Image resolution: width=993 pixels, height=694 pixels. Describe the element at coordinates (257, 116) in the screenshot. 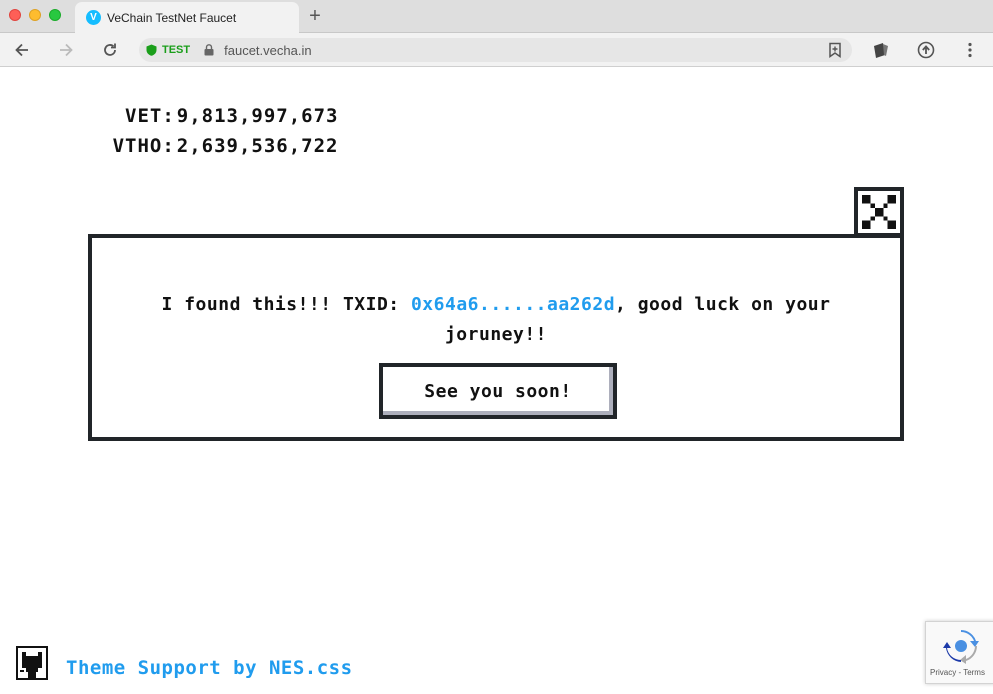

I see `vet-value: 9,813,997,673` at that location.